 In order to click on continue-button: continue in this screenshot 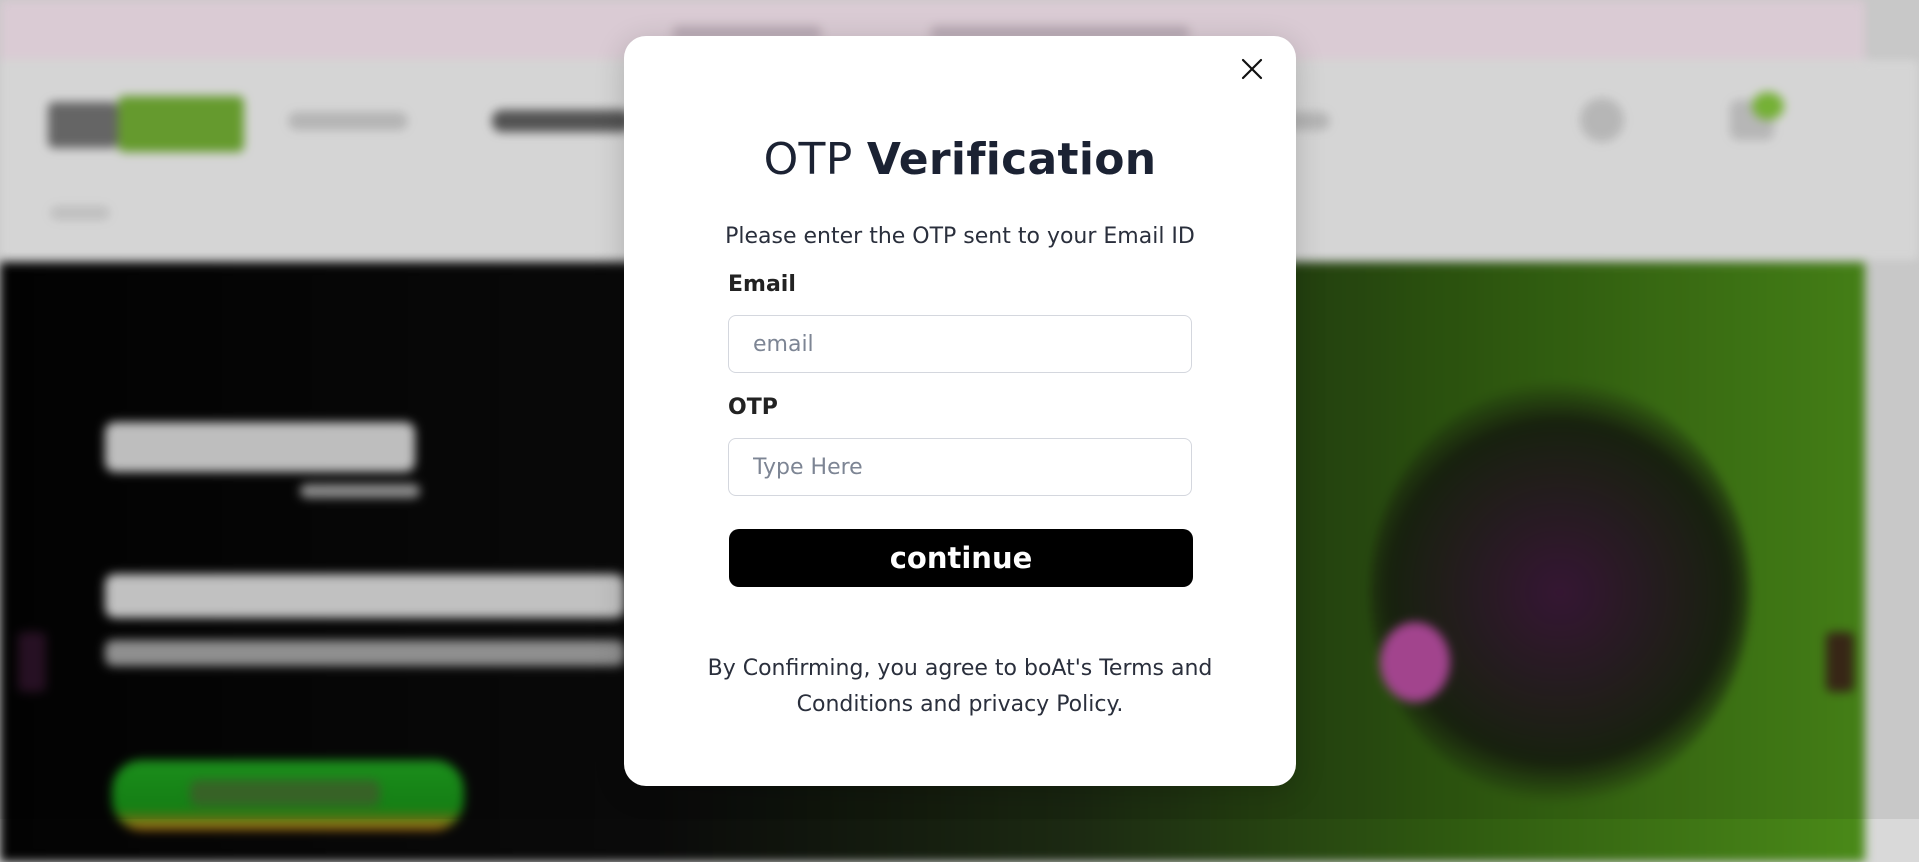, I will do `click(961, 558)`.